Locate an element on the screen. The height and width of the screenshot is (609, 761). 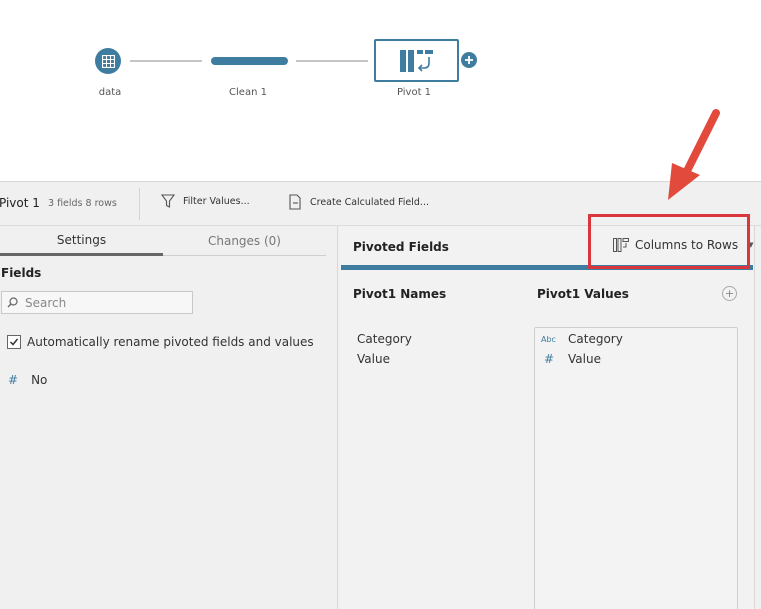
add-step-button is located at coordinates (469, 60).